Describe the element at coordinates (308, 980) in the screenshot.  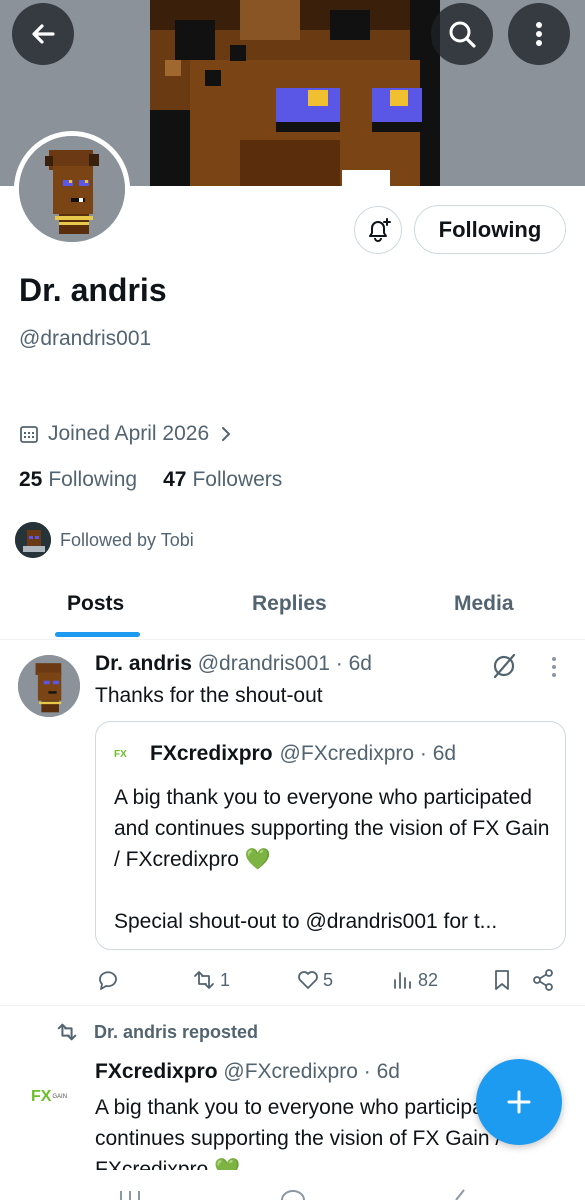
I see `like-icon` at that location.